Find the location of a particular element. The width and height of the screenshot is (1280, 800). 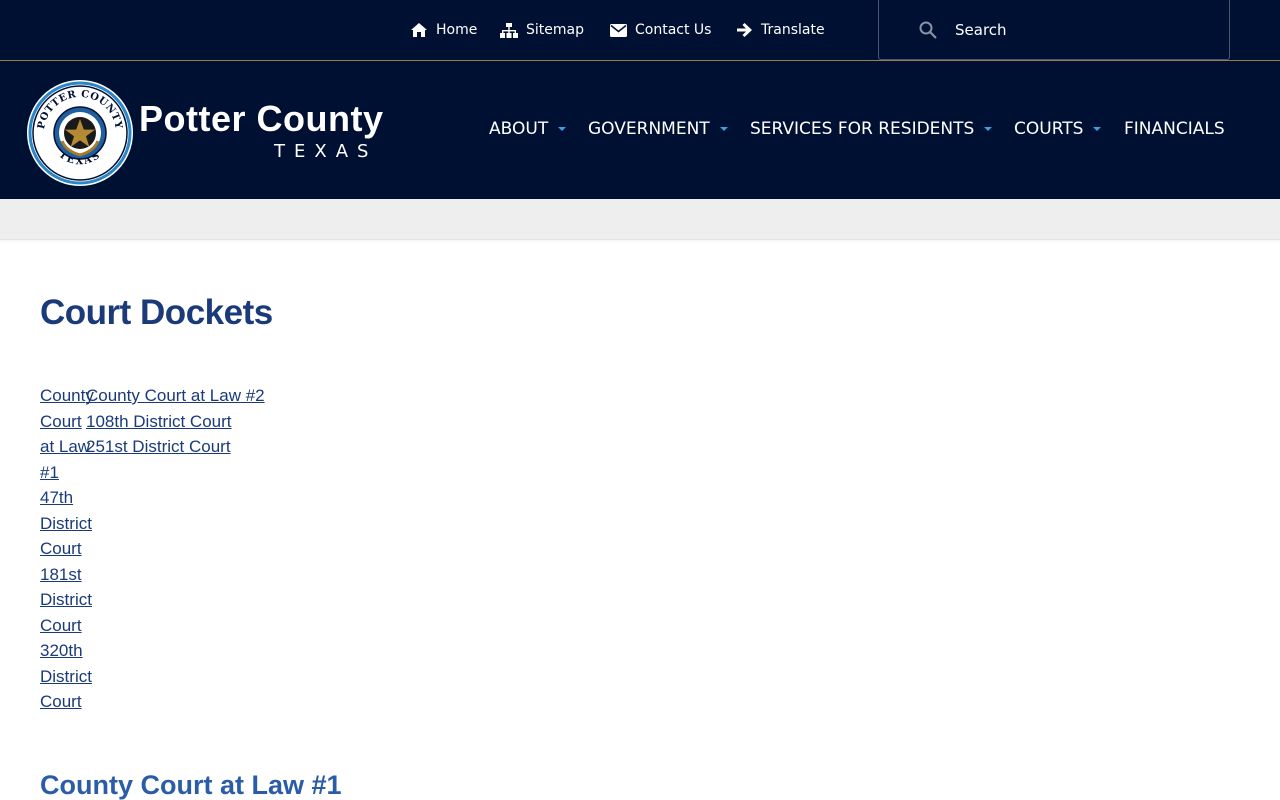

home-label: Home is located at coordinates (457, 30).